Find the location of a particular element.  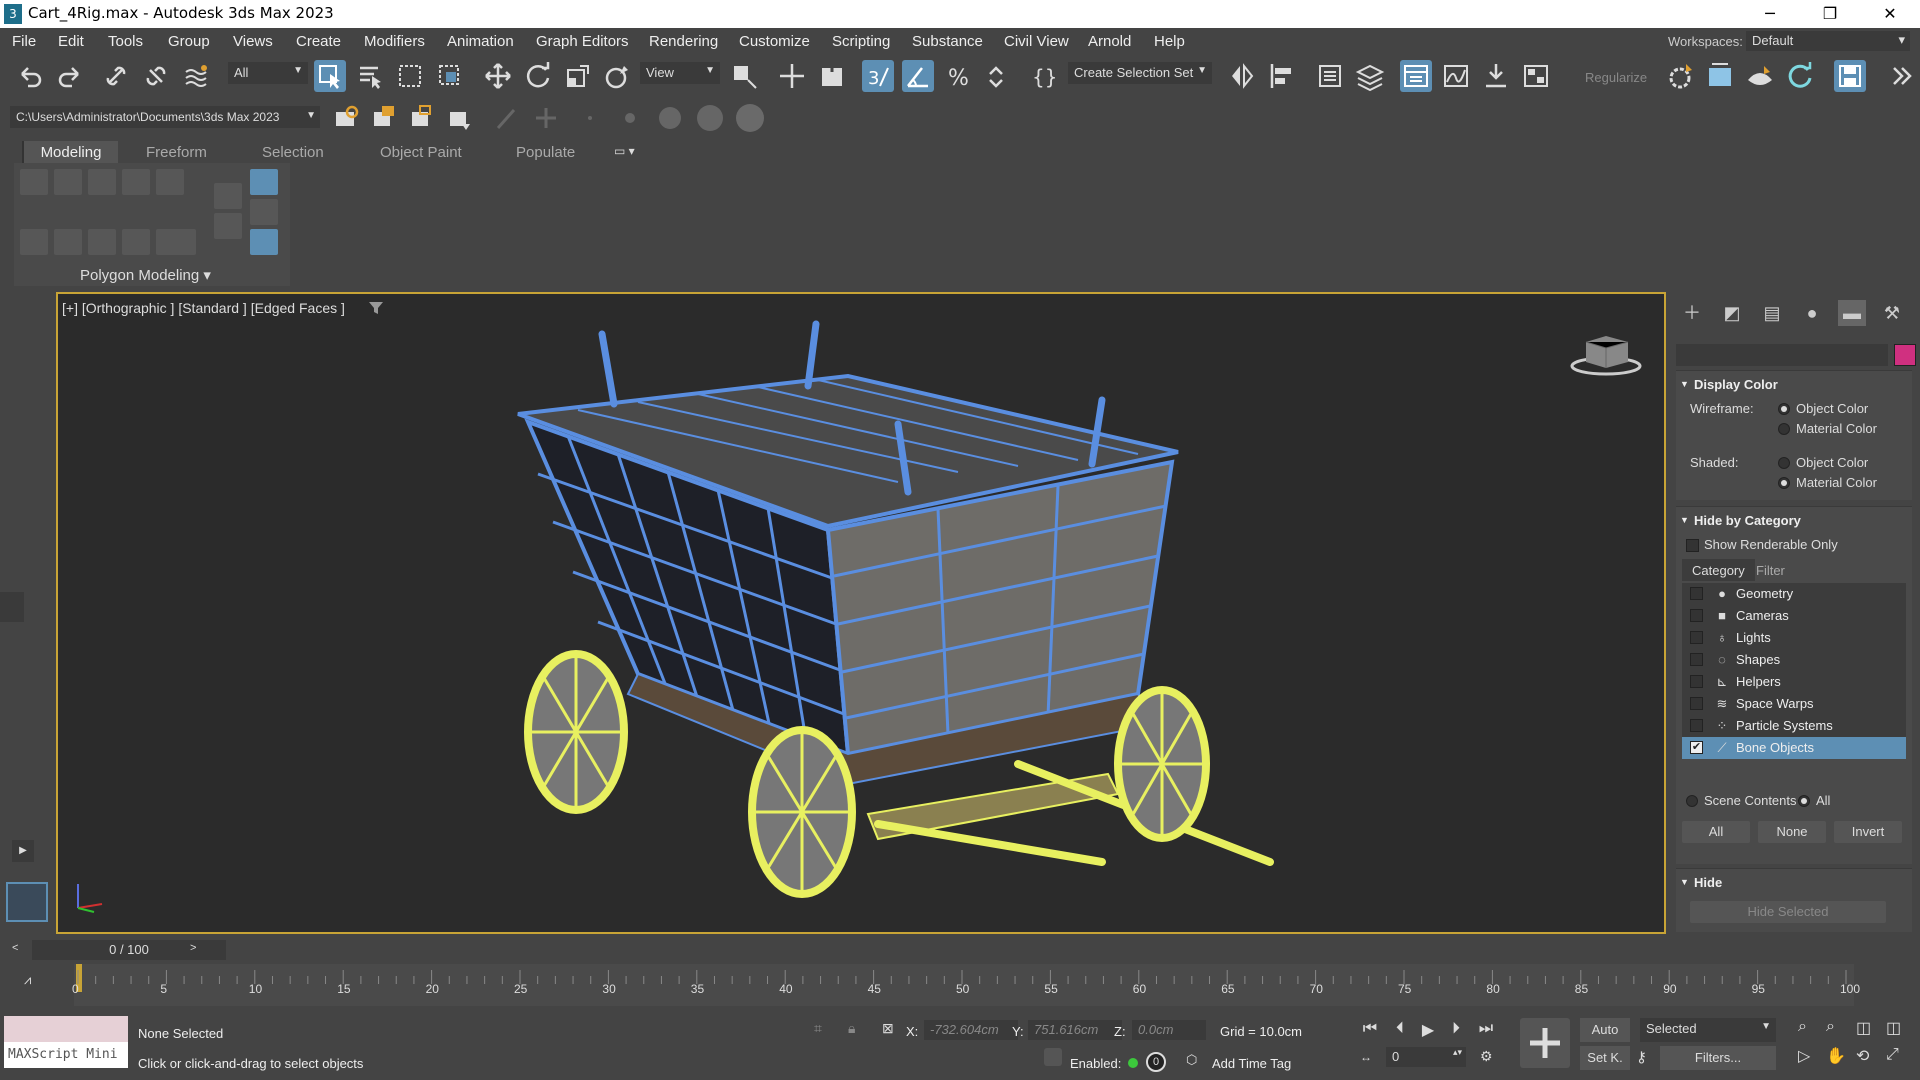

curve-editor-icon is located at coordinates (1456, 76).